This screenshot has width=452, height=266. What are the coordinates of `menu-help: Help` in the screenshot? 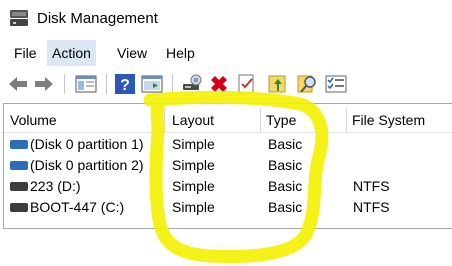 It's located at (180, 53).